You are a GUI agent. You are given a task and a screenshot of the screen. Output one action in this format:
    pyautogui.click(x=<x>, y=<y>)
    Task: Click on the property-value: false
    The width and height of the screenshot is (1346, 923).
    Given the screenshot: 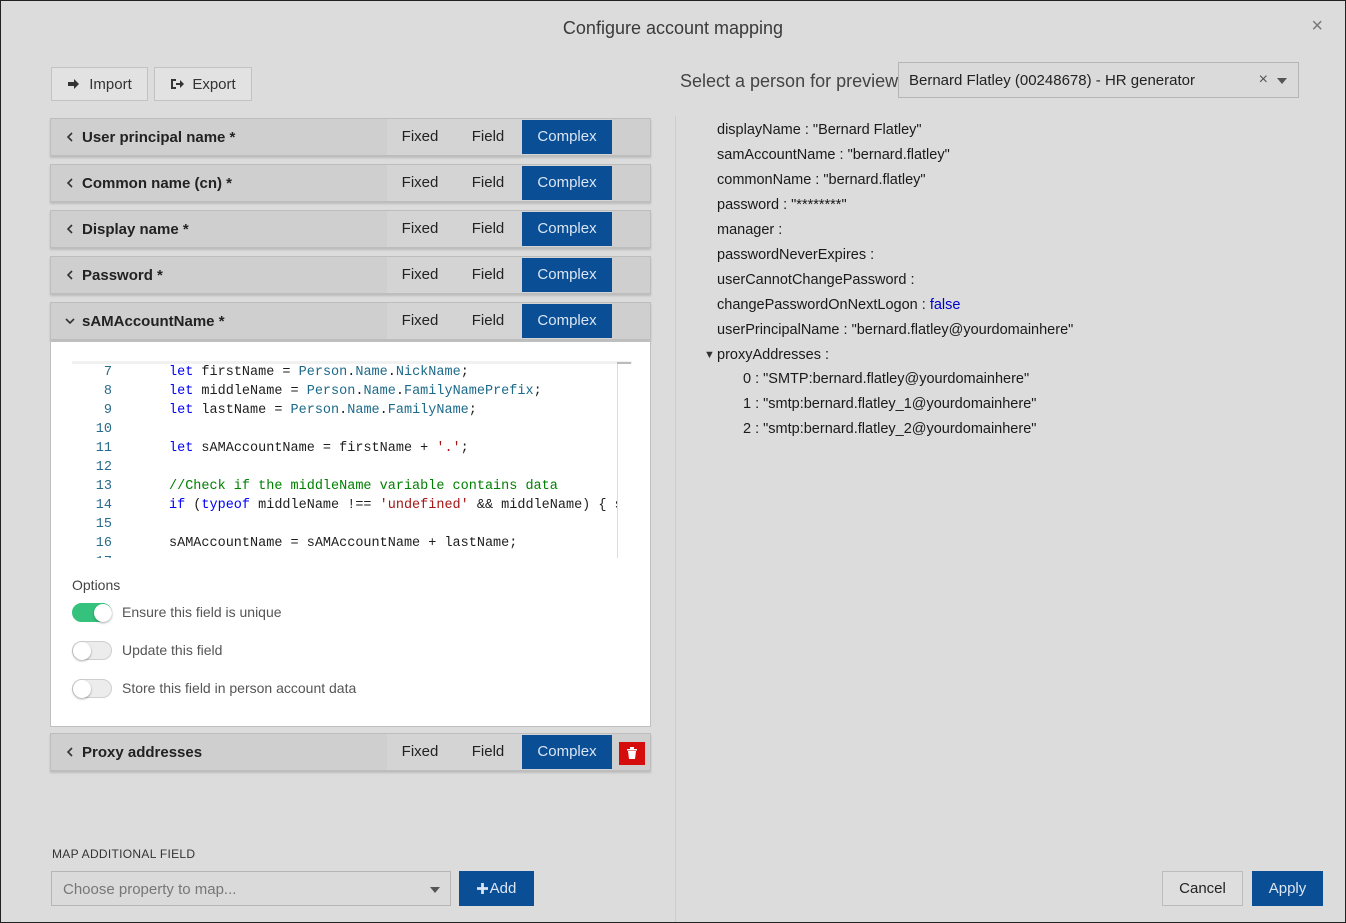 What is the action you would take?
    pyautogui.click(x=945, y=305)
    